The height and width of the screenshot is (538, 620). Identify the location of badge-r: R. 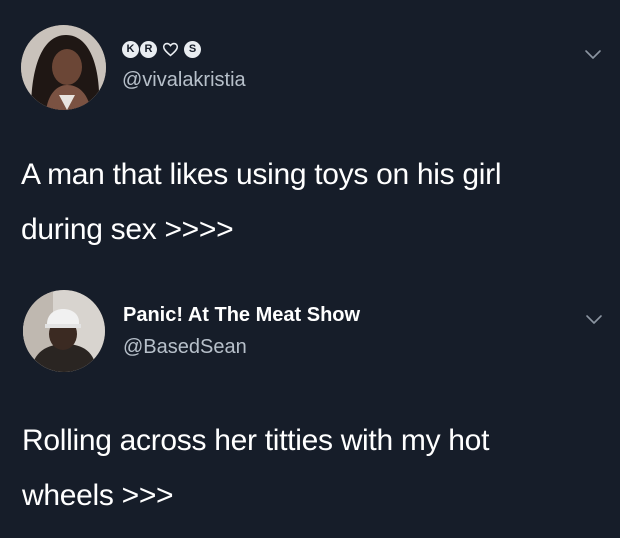
(148, 49).